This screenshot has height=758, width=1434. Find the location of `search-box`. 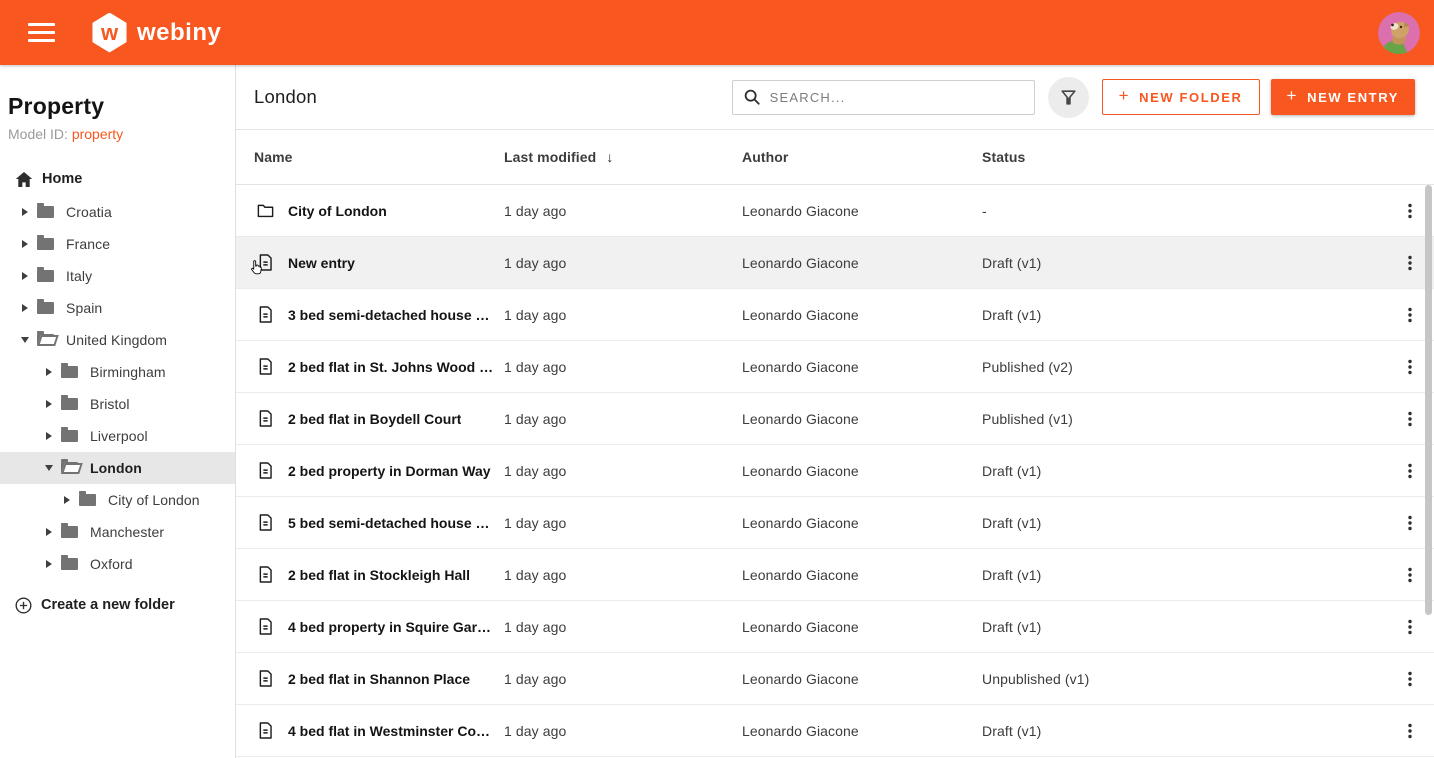

search-box is located at coordinates (883, 97).